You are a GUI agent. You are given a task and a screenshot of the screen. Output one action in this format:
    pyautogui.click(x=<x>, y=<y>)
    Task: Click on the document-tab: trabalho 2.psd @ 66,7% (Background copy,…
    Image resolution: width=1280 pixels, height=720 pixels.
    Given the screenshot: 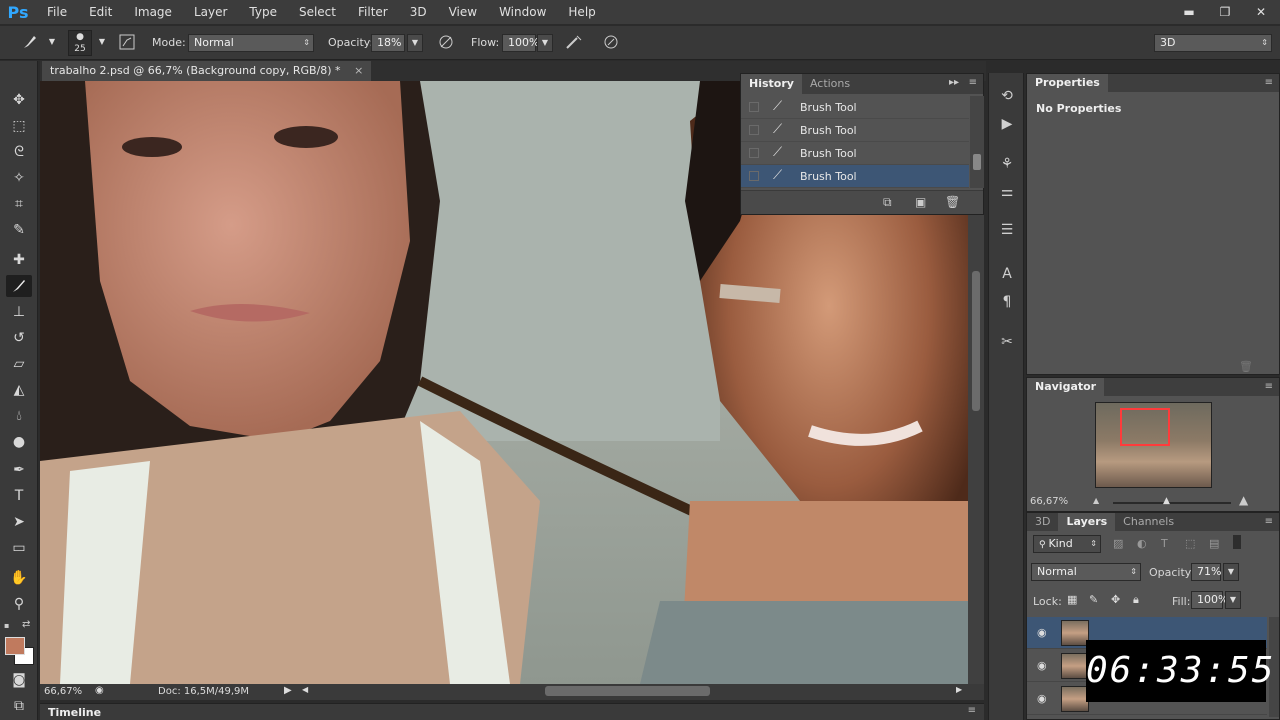 What is the action you would take?
    pyautogui.click(x=207, y=71)
    